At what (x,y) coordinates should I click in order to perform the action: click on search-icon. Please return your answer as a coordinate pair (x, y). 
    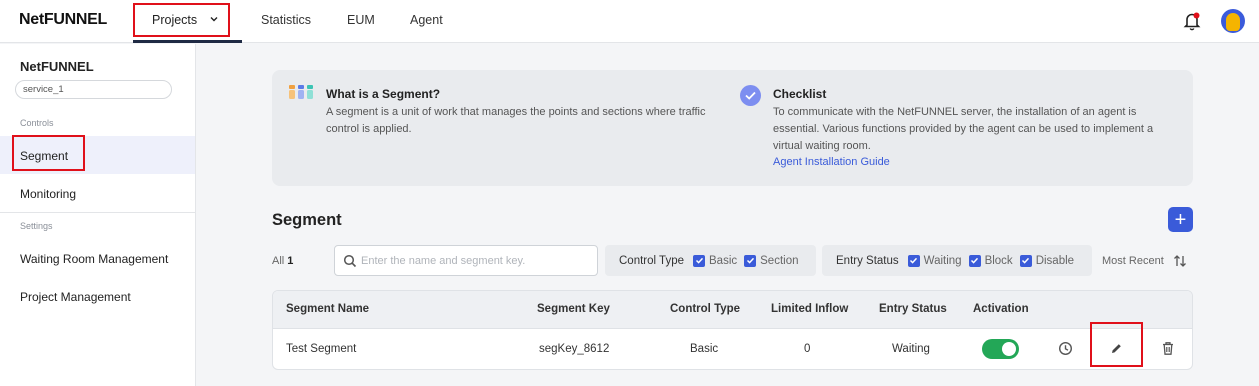
    Looking at the image, I should click on (350, 261).